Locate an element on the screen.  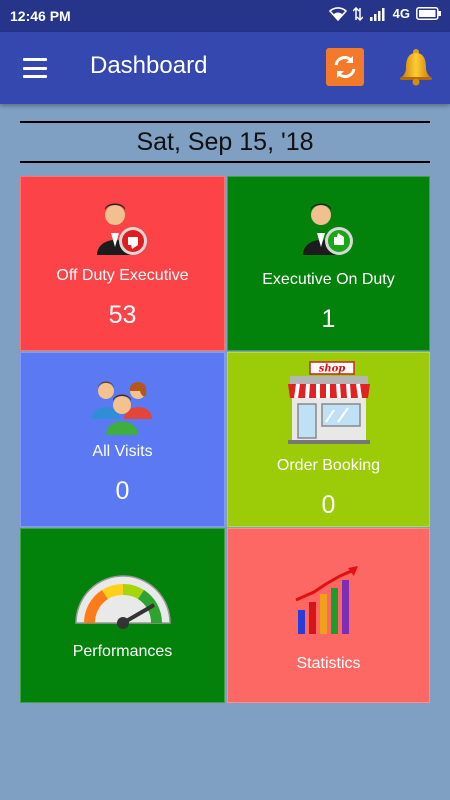
executive-off-duty-icon is located at coordinates (121, 229).